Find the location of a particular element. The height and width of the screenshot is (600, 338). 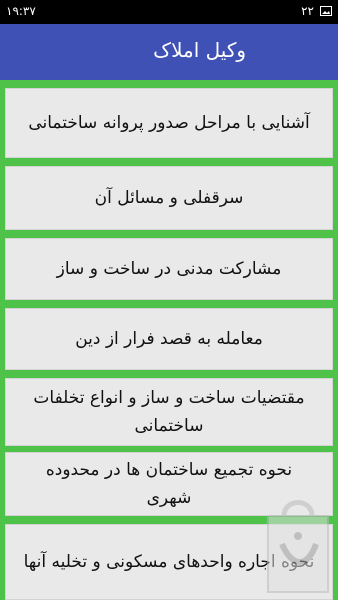

status-right: ۲۲ is located at coordinates (316, 11).